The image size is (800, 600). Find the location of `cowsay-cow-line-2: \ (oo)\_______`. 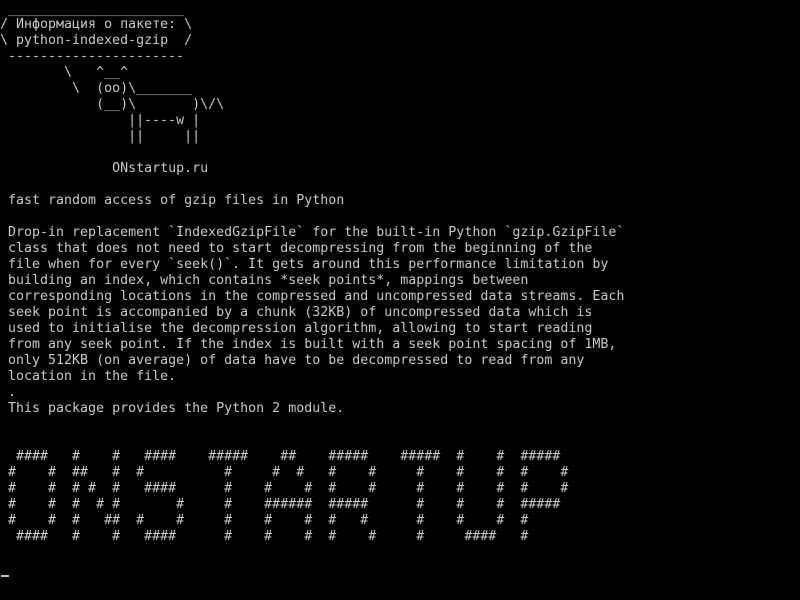

cowsay-cow-line-2: \ (oo)\_______ is located at coordinates (96, 88).